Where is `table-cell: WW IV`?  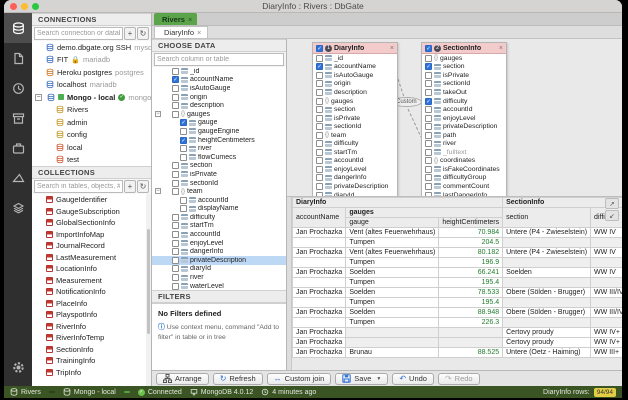 table-cell: WW IV is located at coordinates (606, 252).